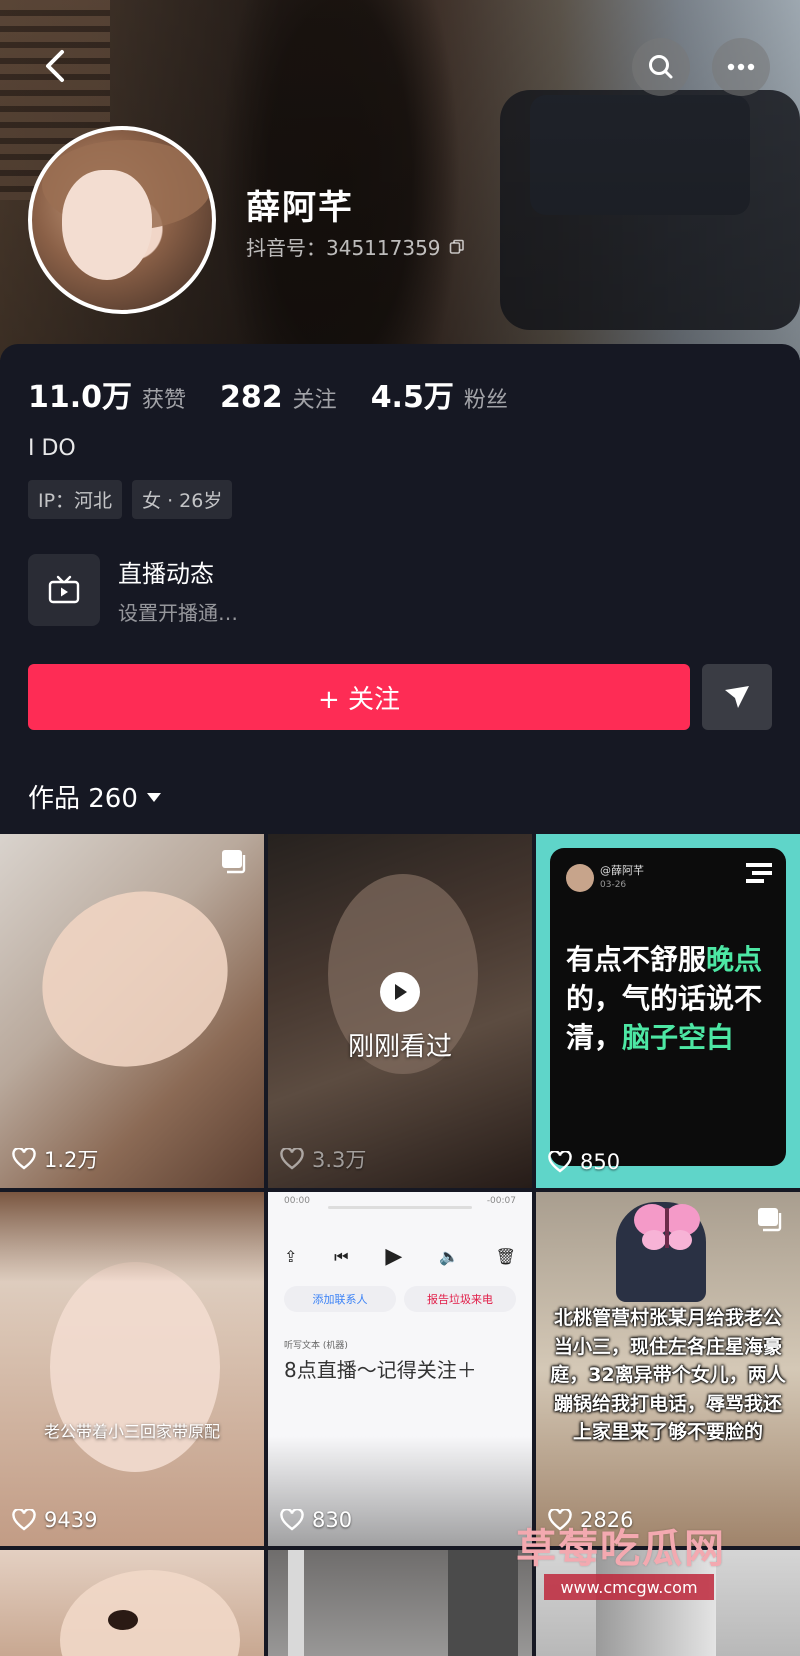  Describe the element at coordinates (251, 397) in the screenshot. I see `stat-following-value: 282` at that location.